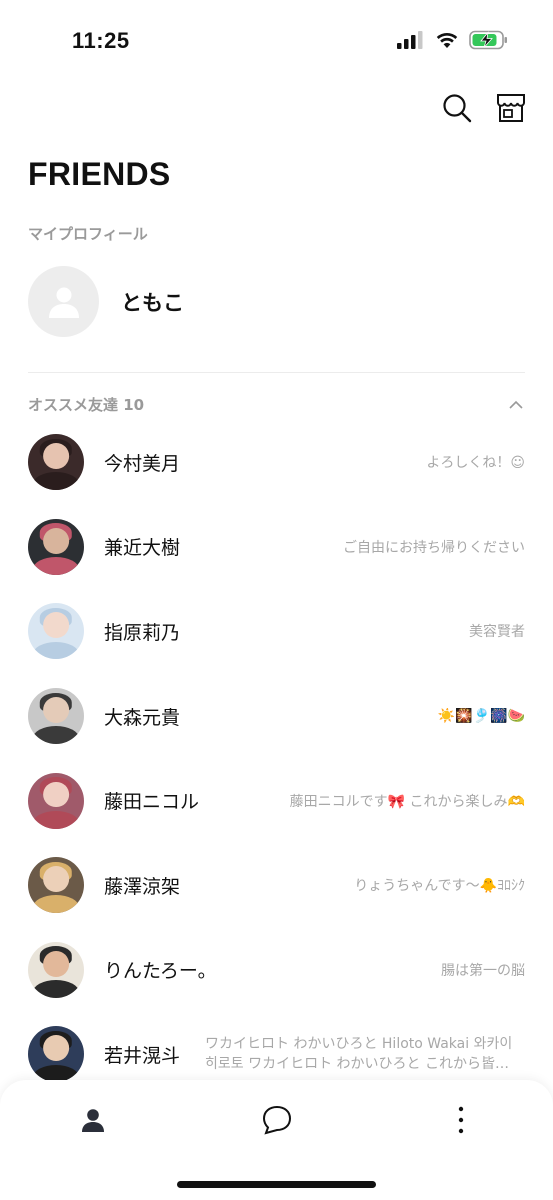 This screenshot has width=553, height=1200. Describe the element at coordinates (142, 548) in the screenshot. I see `friend-name: 兼近大樹` at that location.